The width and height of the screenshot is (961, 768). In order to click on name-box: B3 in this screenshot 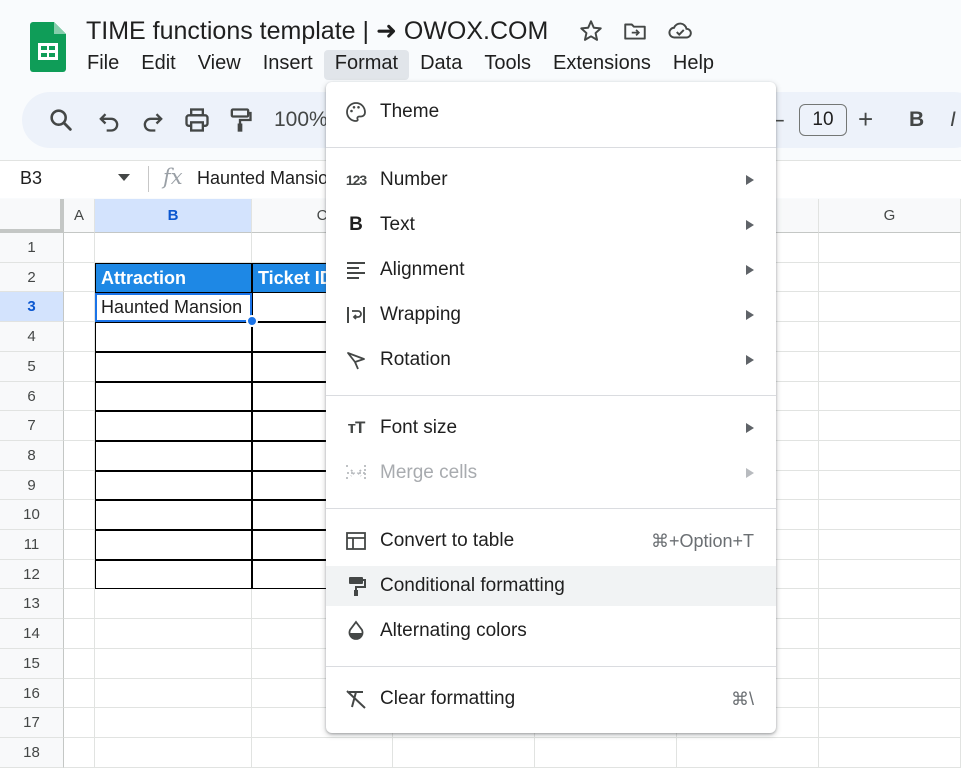, I will do `click(31, 178)`.